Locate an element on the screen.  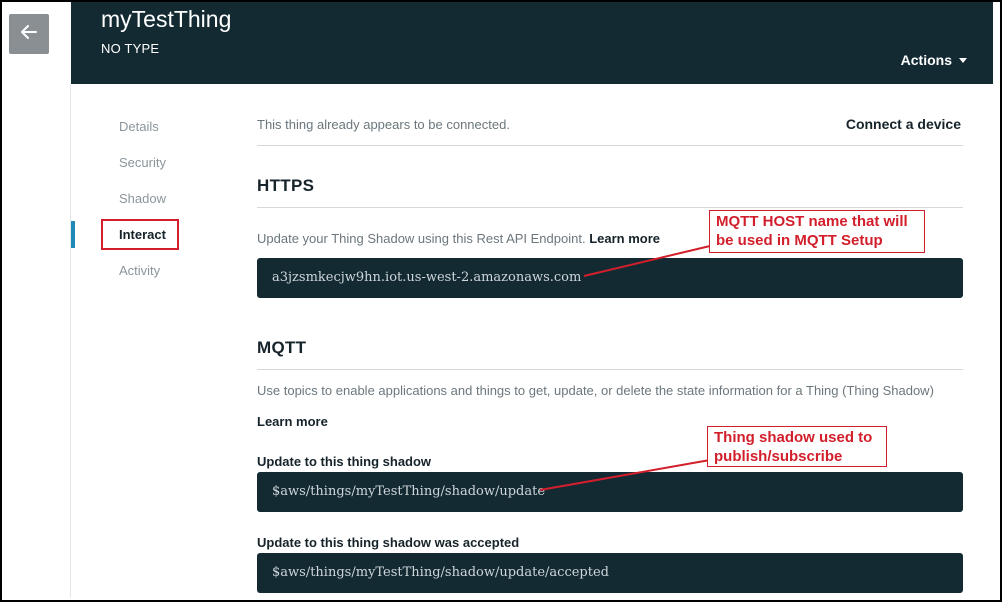
sidebar-item-details: Details is located at coordinates (139, 126).